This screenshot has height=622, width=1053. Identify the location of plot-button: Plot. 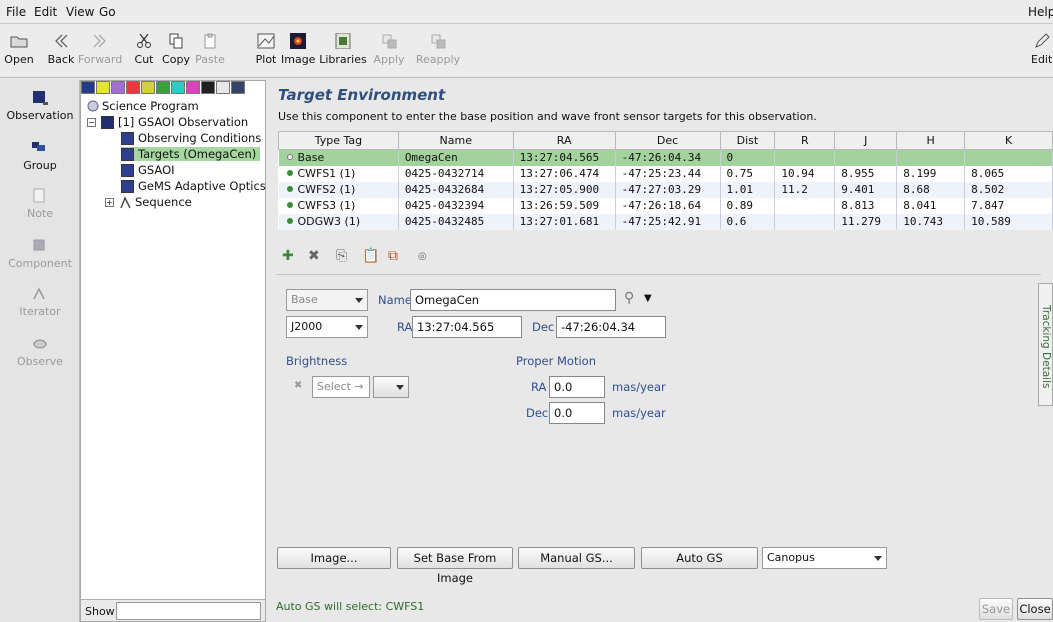
(266, 51).